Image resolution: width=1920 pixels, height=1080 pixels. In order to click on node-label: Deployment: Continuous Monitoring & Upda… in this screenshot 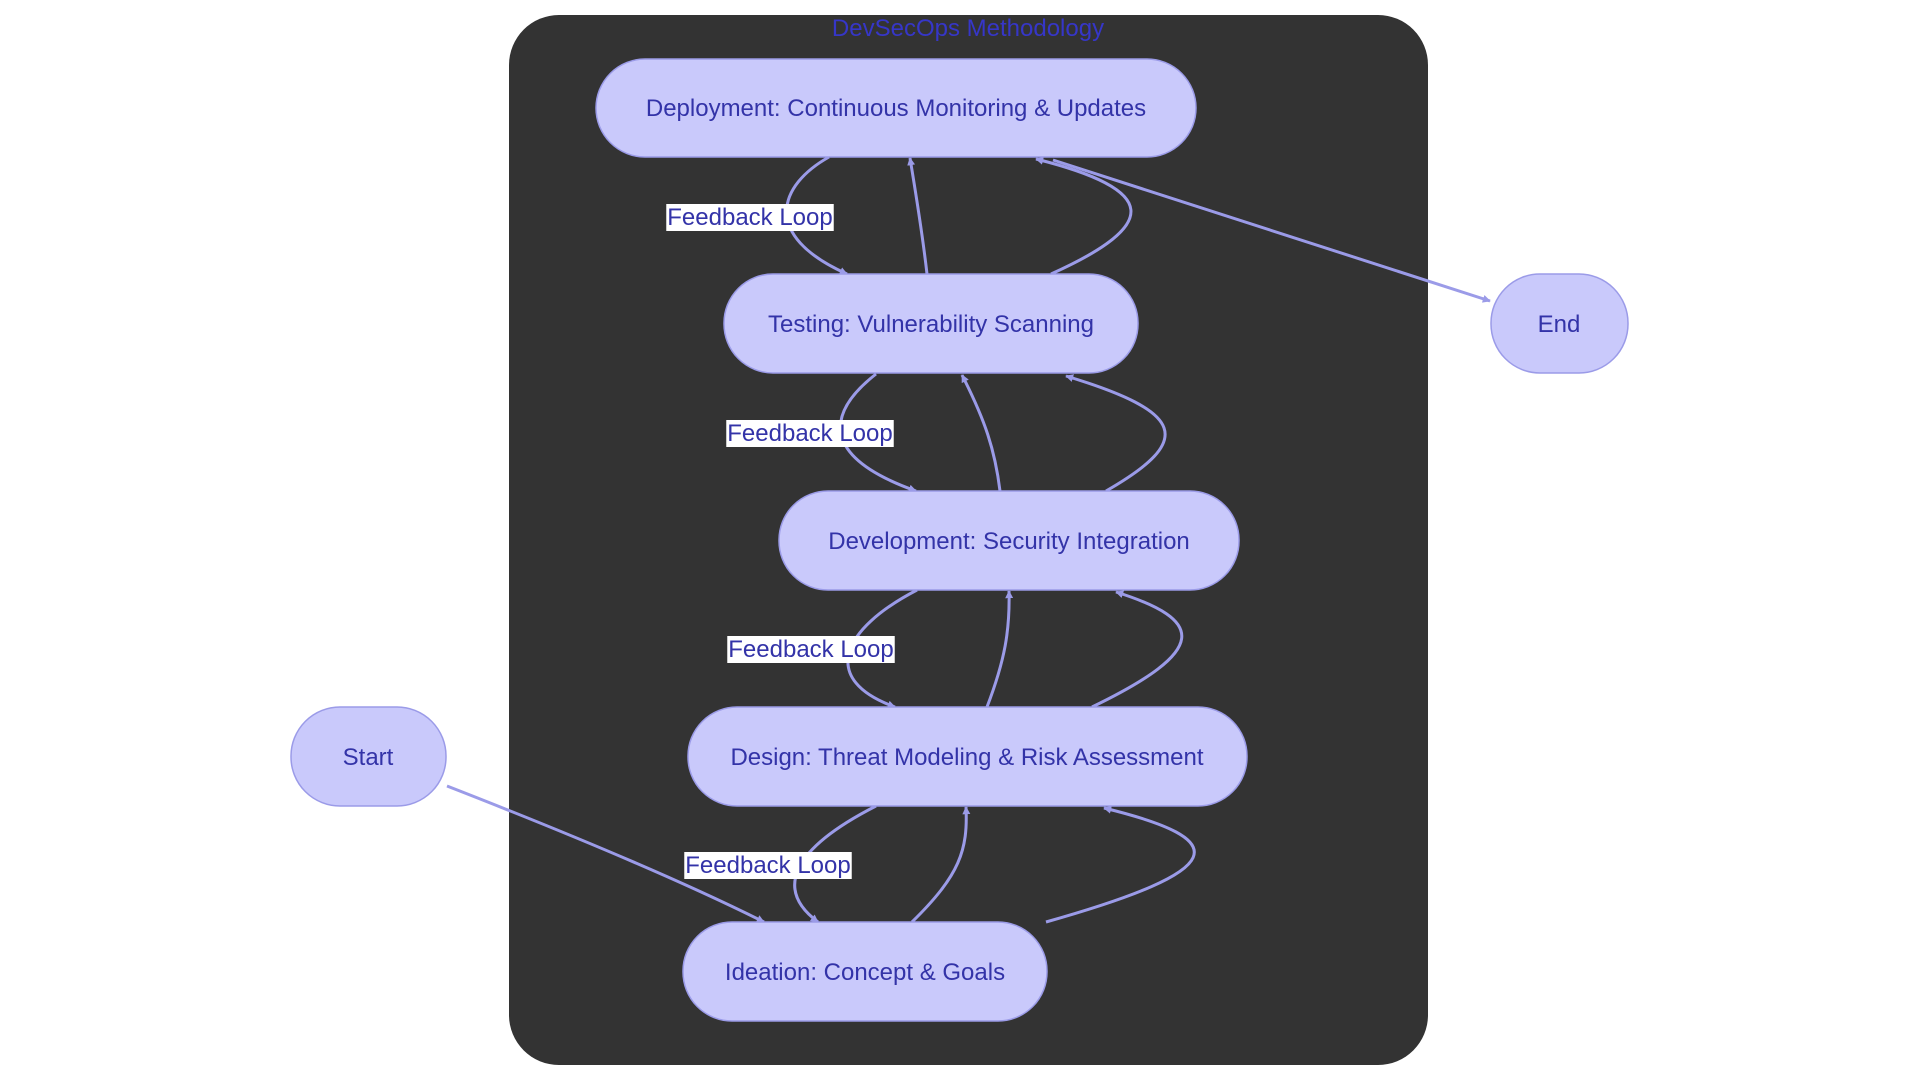, I will do `click(896, 108)`.